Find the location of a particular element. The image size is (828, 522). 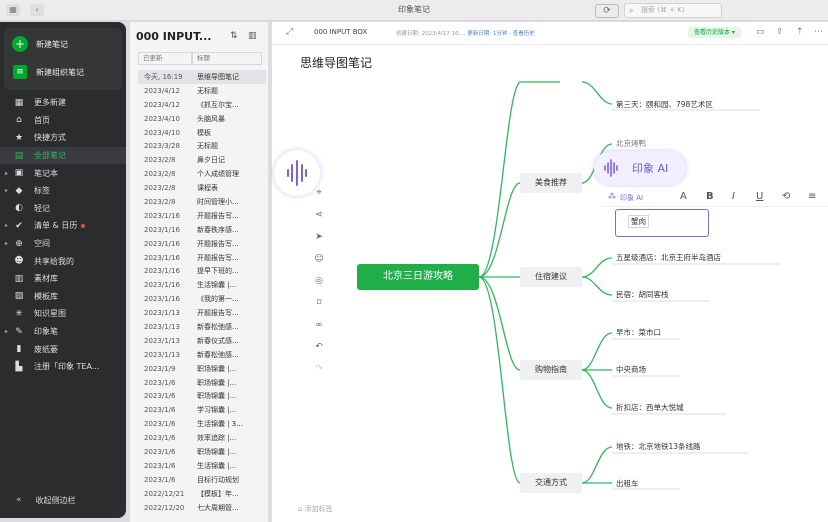

target-icon: ◎ is located at coordinates (319, 287).